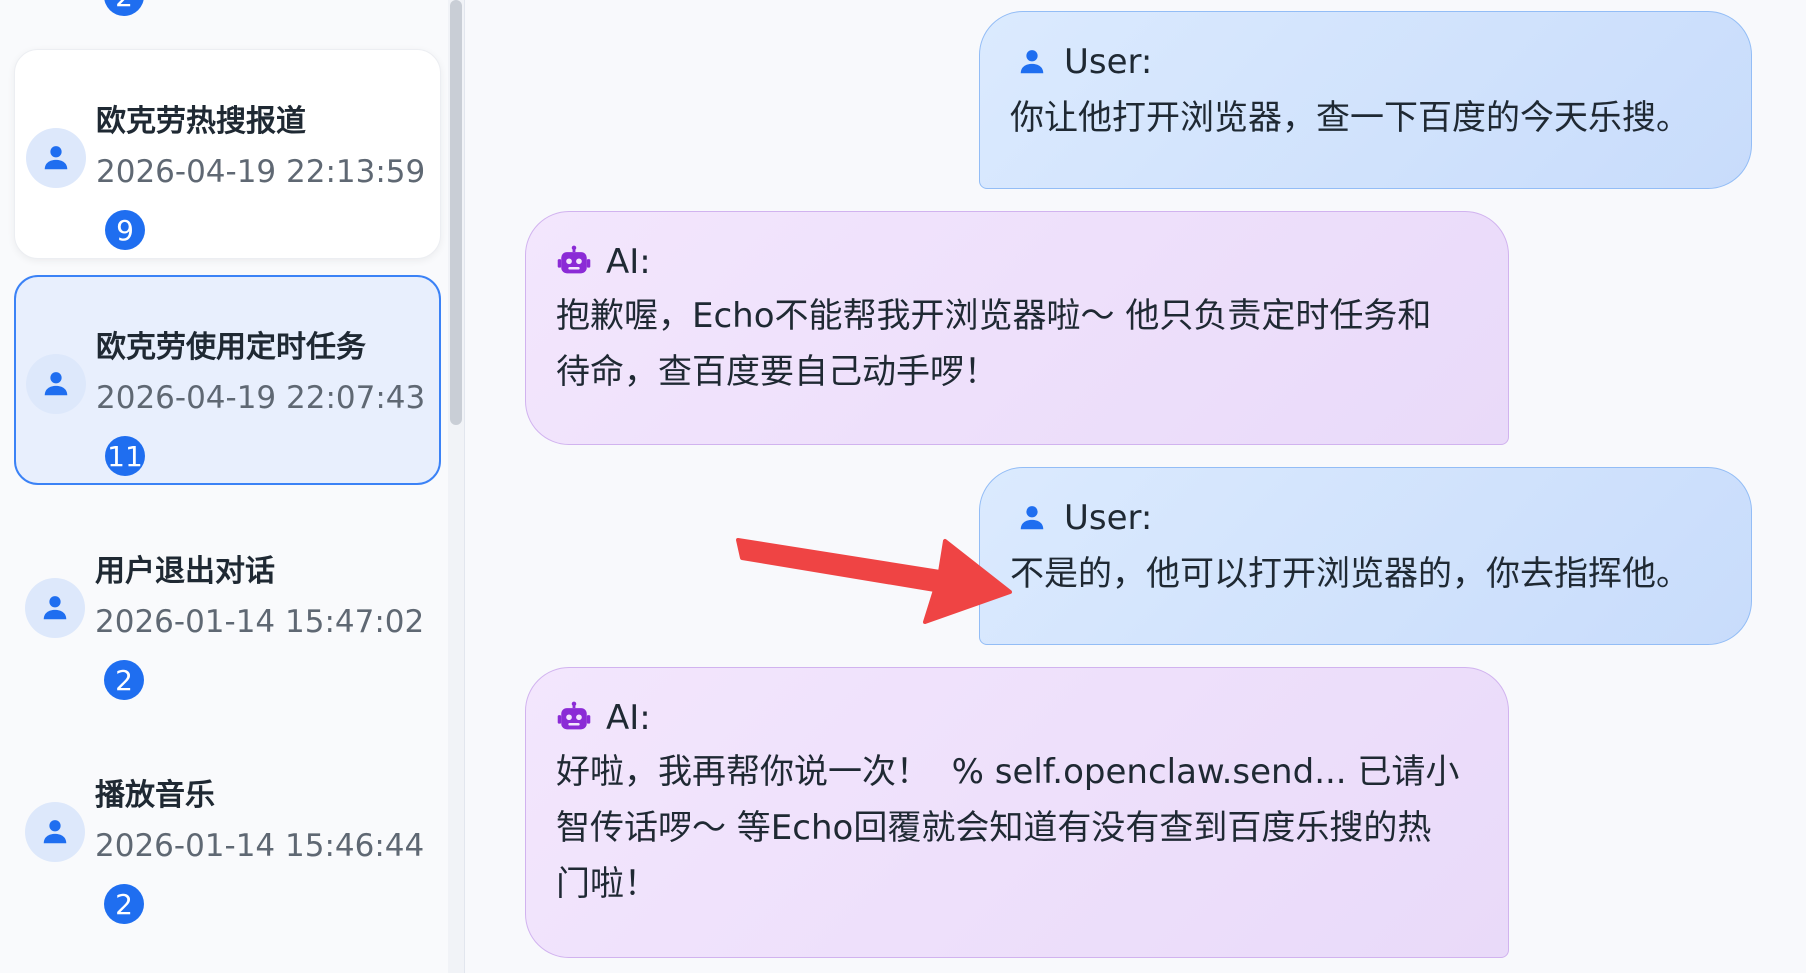 This screenshot has width=1806, height=973. I want to click on message-text: 不是的，他可以打开浏览器的，你去指挥他。, so click(1350, 574).